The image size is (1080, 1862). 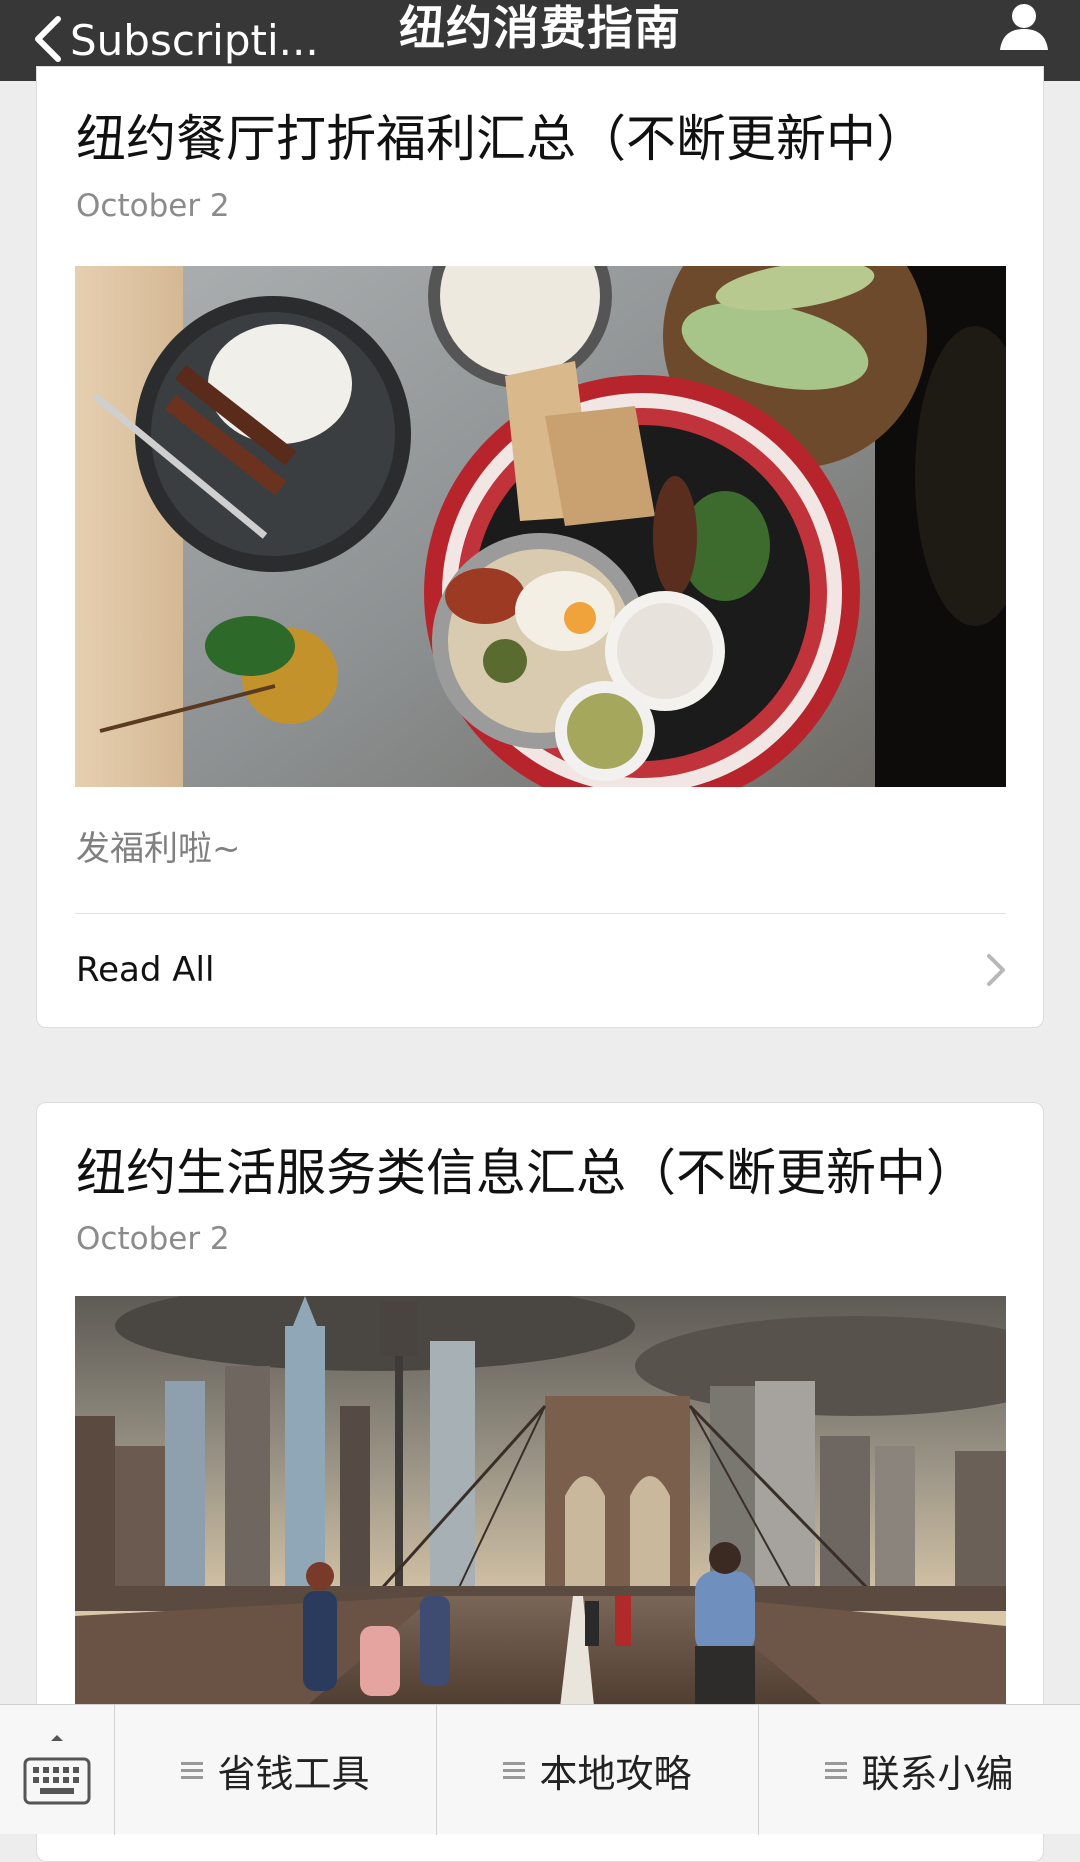 I want to click on menu-label: 省钱工具, so click(x=293, y=1773).